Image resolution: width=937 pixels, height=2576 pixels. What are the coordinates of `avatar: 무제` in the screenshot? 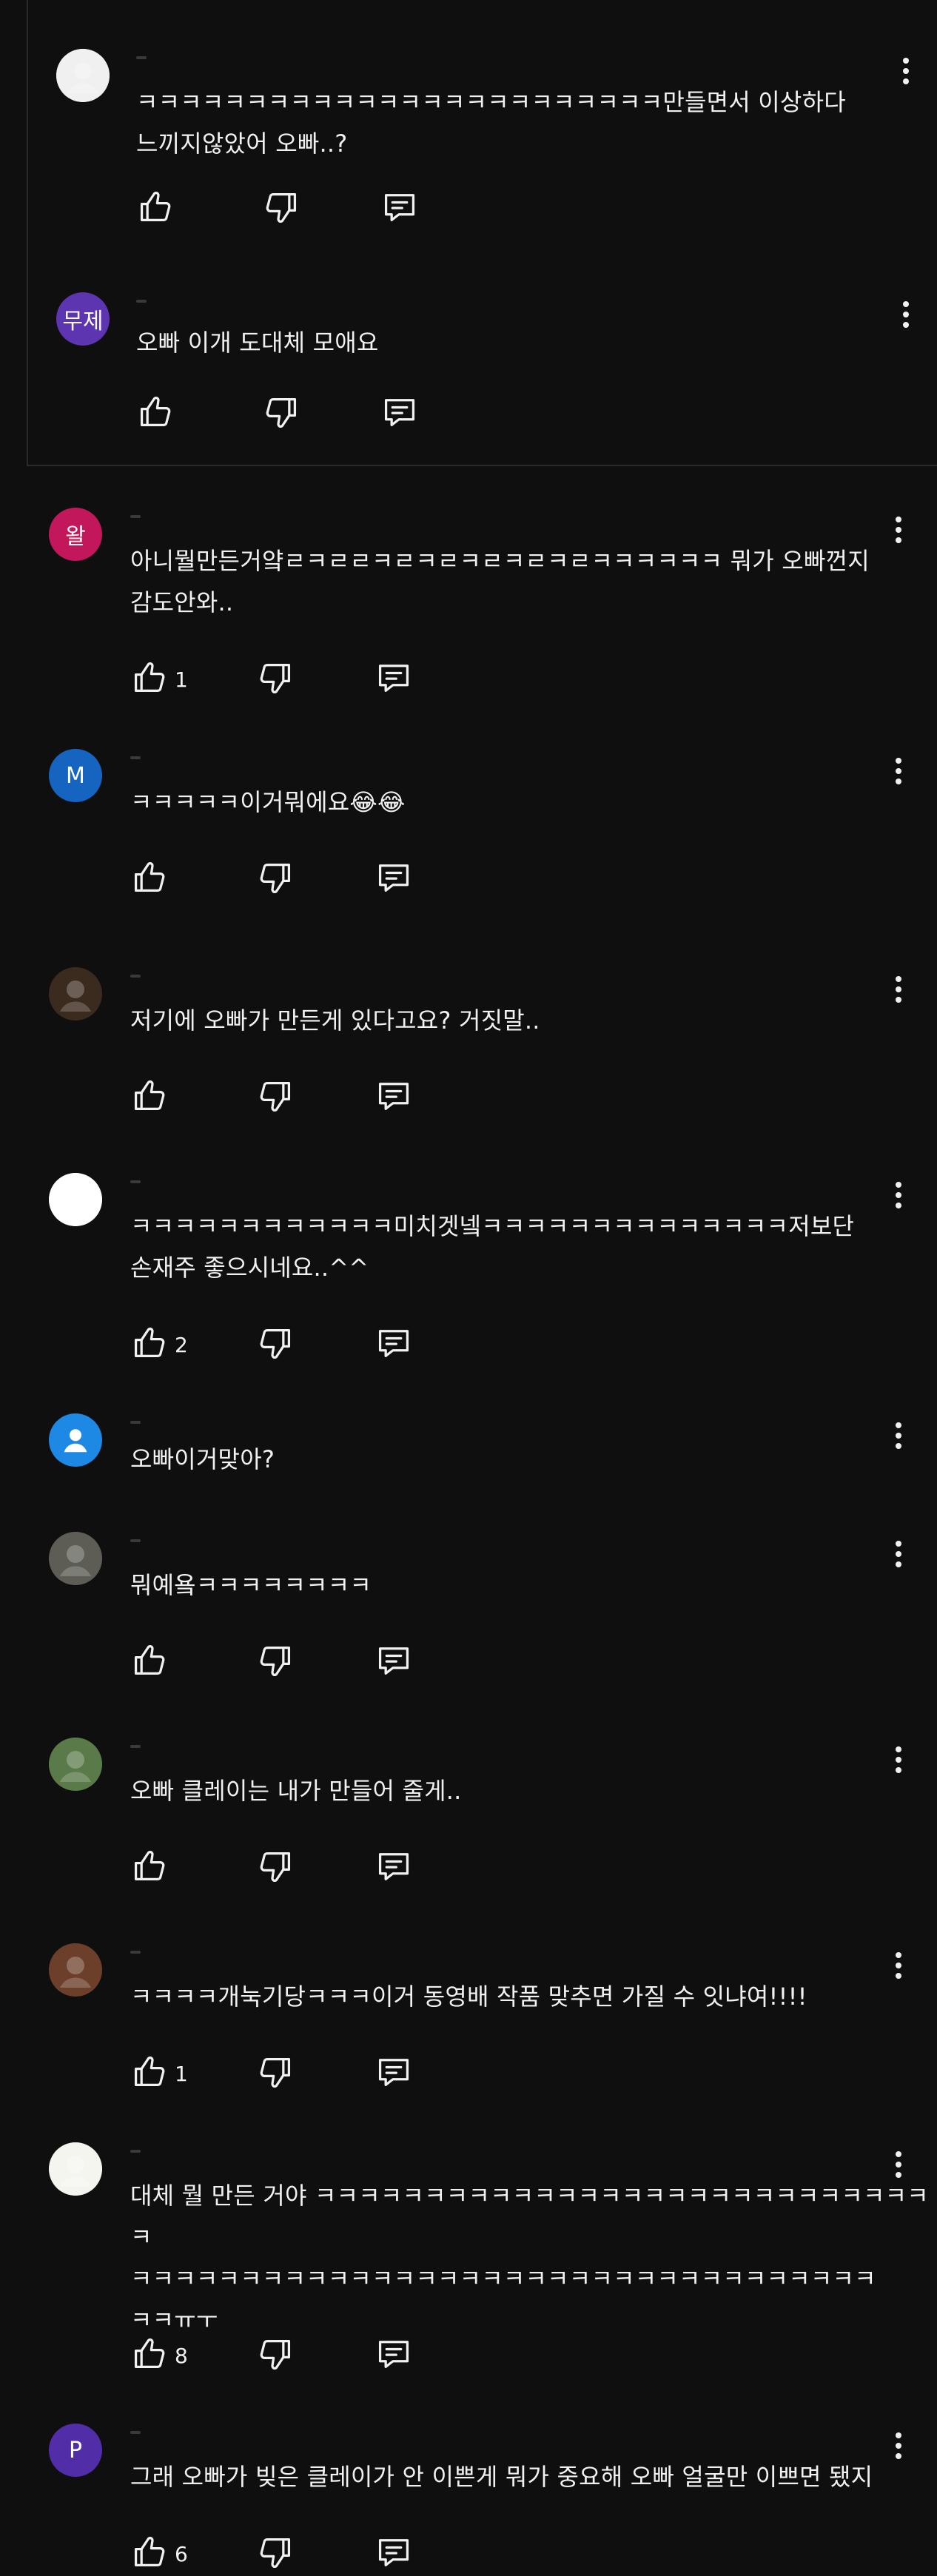 It's located at (83, 319).